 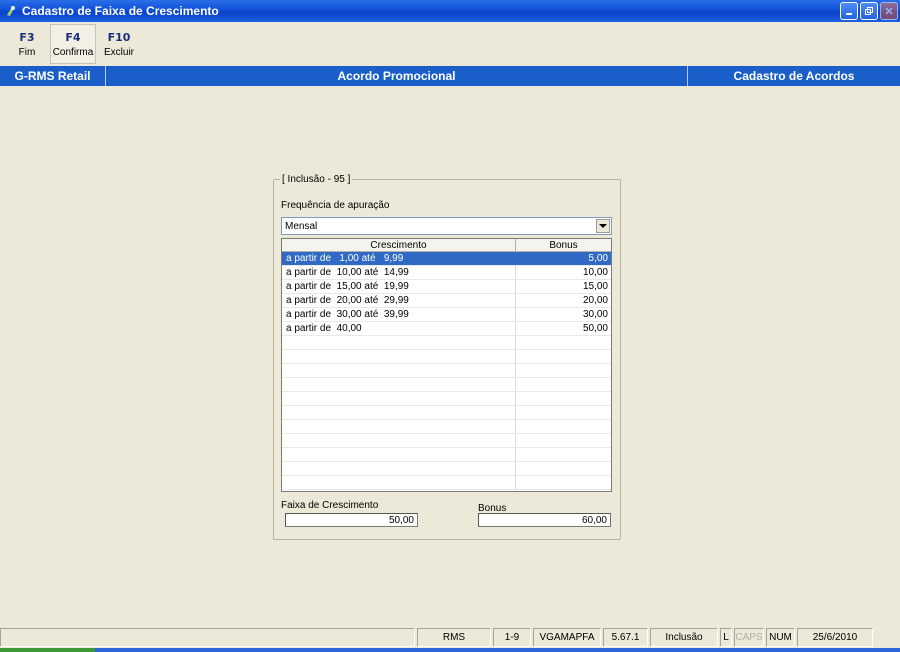 What do you see at coordinates (316, 179) in the screenshot?
I see `group-legend: [ Inclusão - 95 ]` at bounding box center [316, 179].